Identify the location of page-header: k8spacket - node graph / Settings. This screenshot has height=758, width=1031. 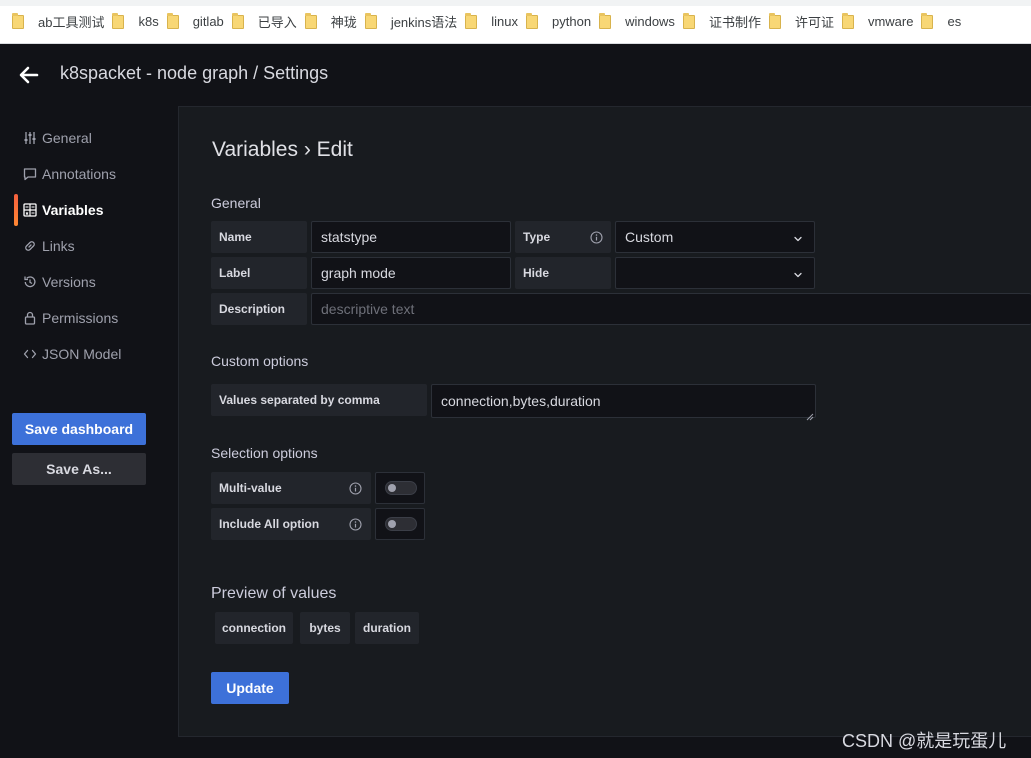
(515, 75).